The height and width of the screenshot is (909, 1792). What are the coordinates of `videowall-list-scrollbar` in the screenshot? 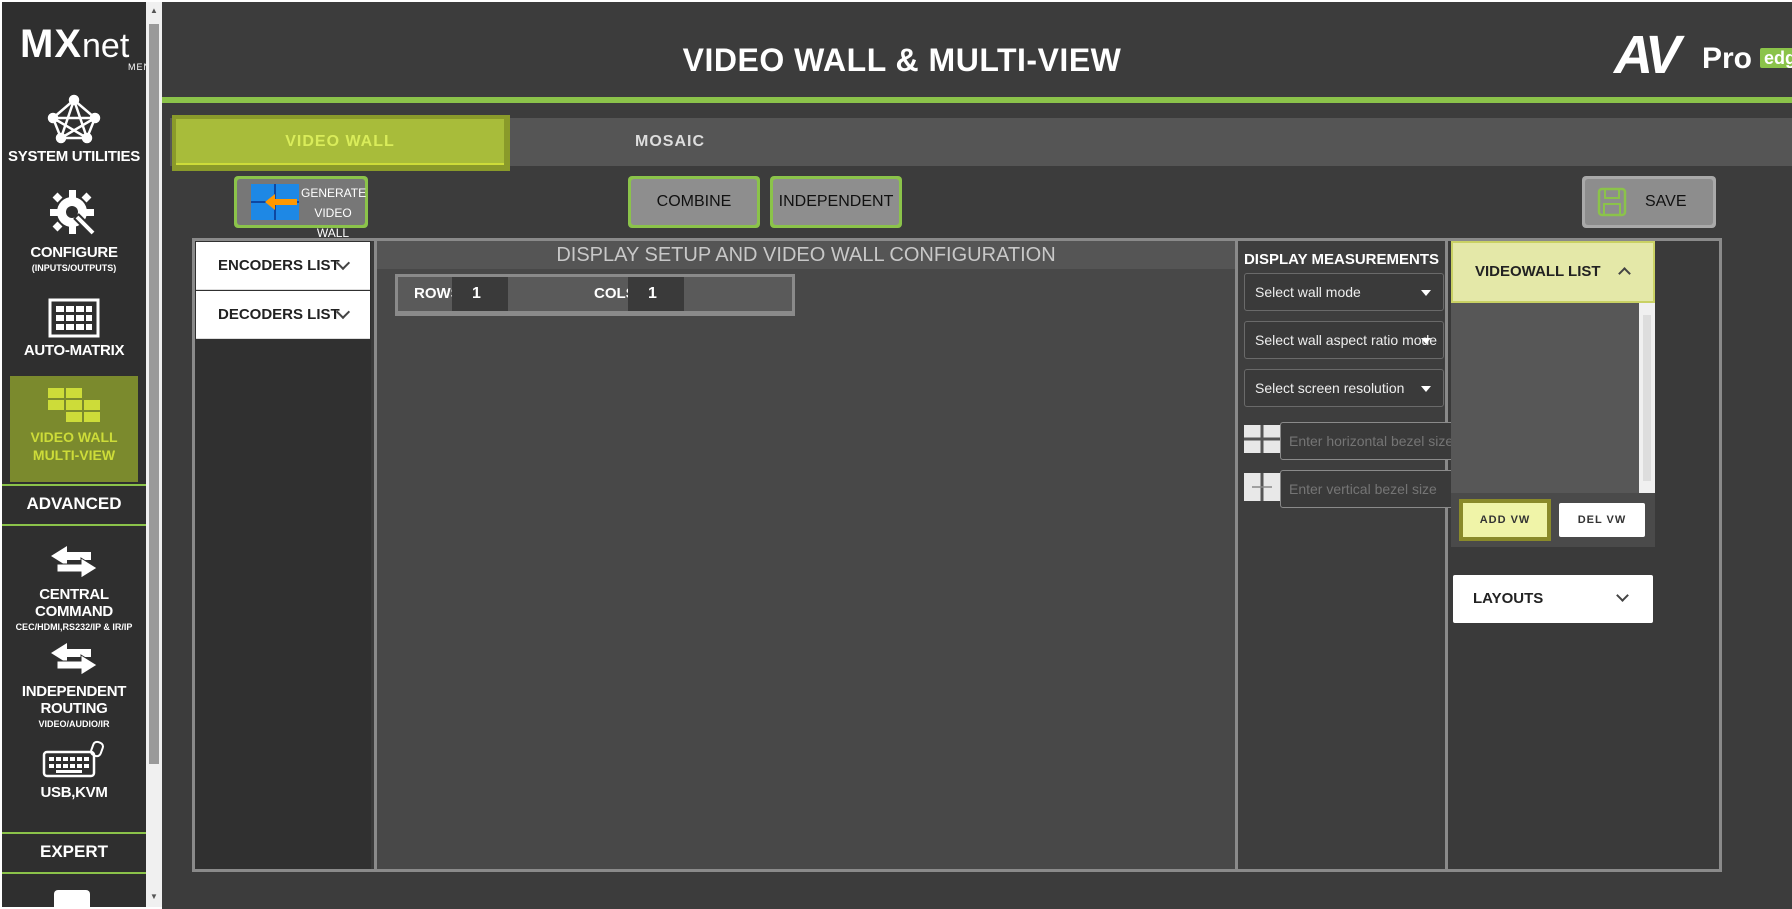 It's located at (1647, 398).